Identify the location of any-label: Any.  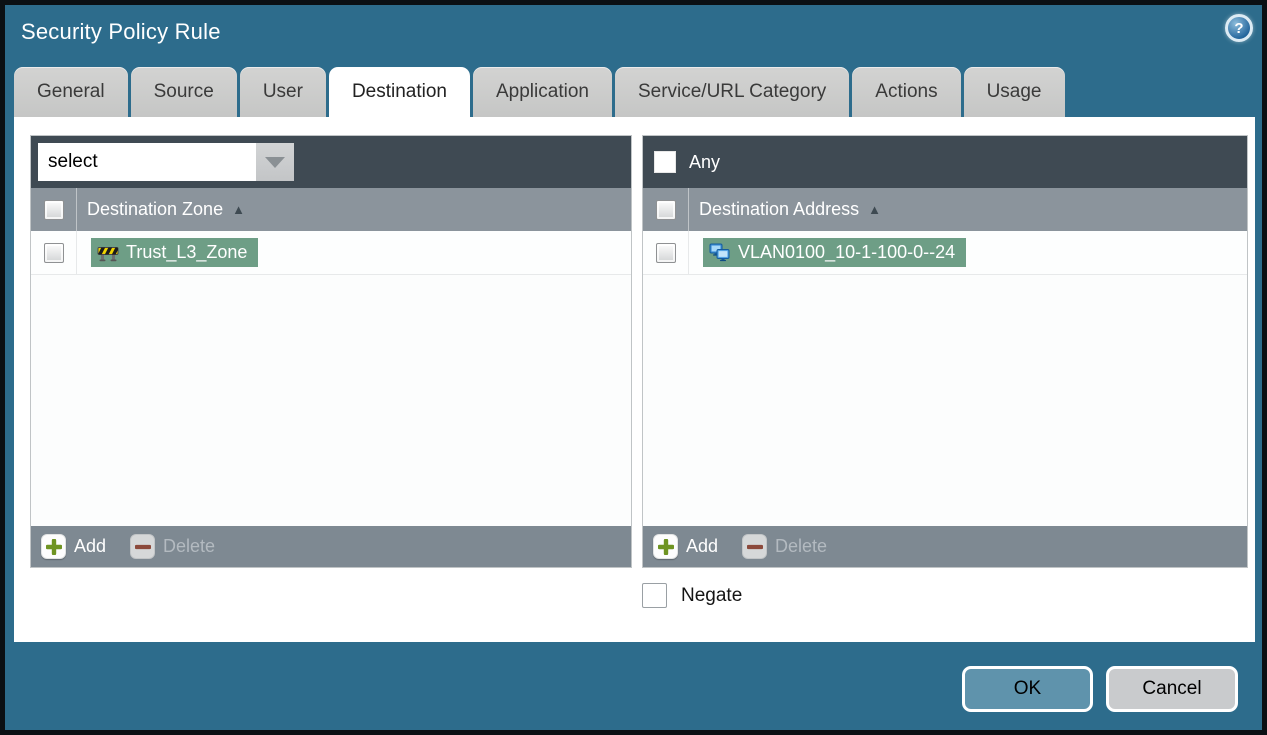
(705, 161).